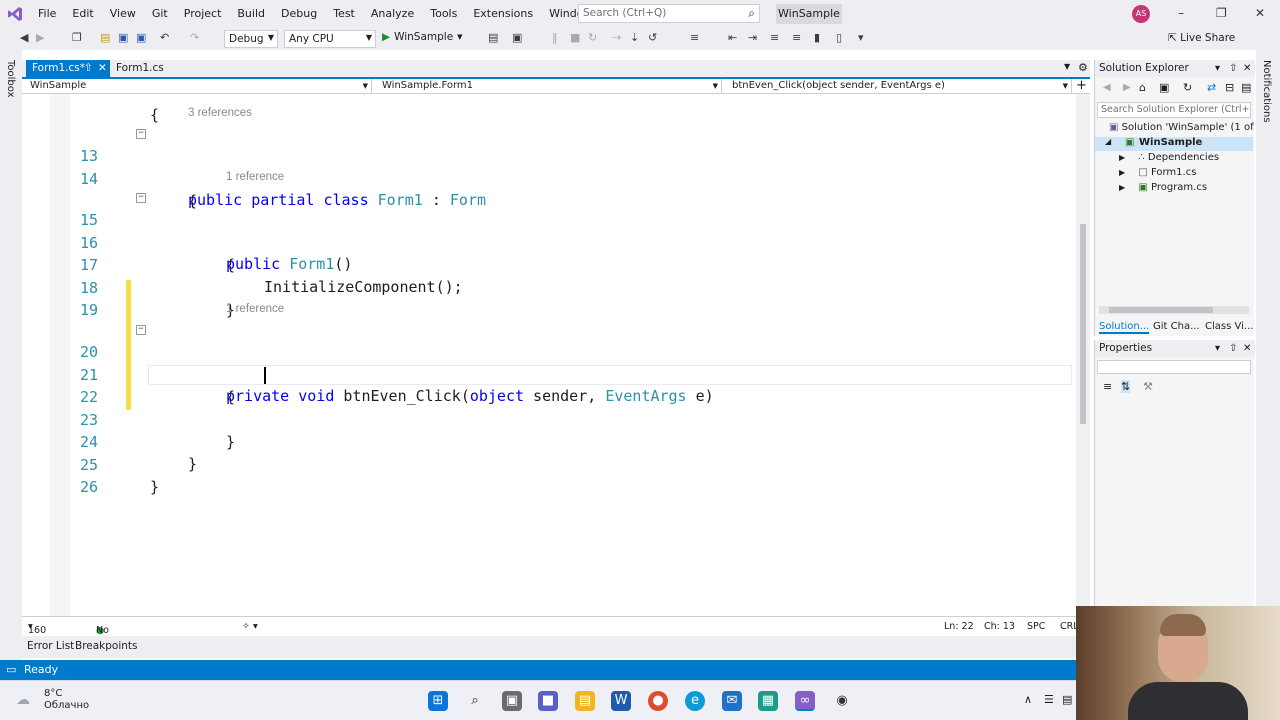 The height and width of the screenshot is (720, 1280). Describe the element at coordinates (1108, 141) in the screenshot. I see `expand-arrow-icon: ◢` at that location.